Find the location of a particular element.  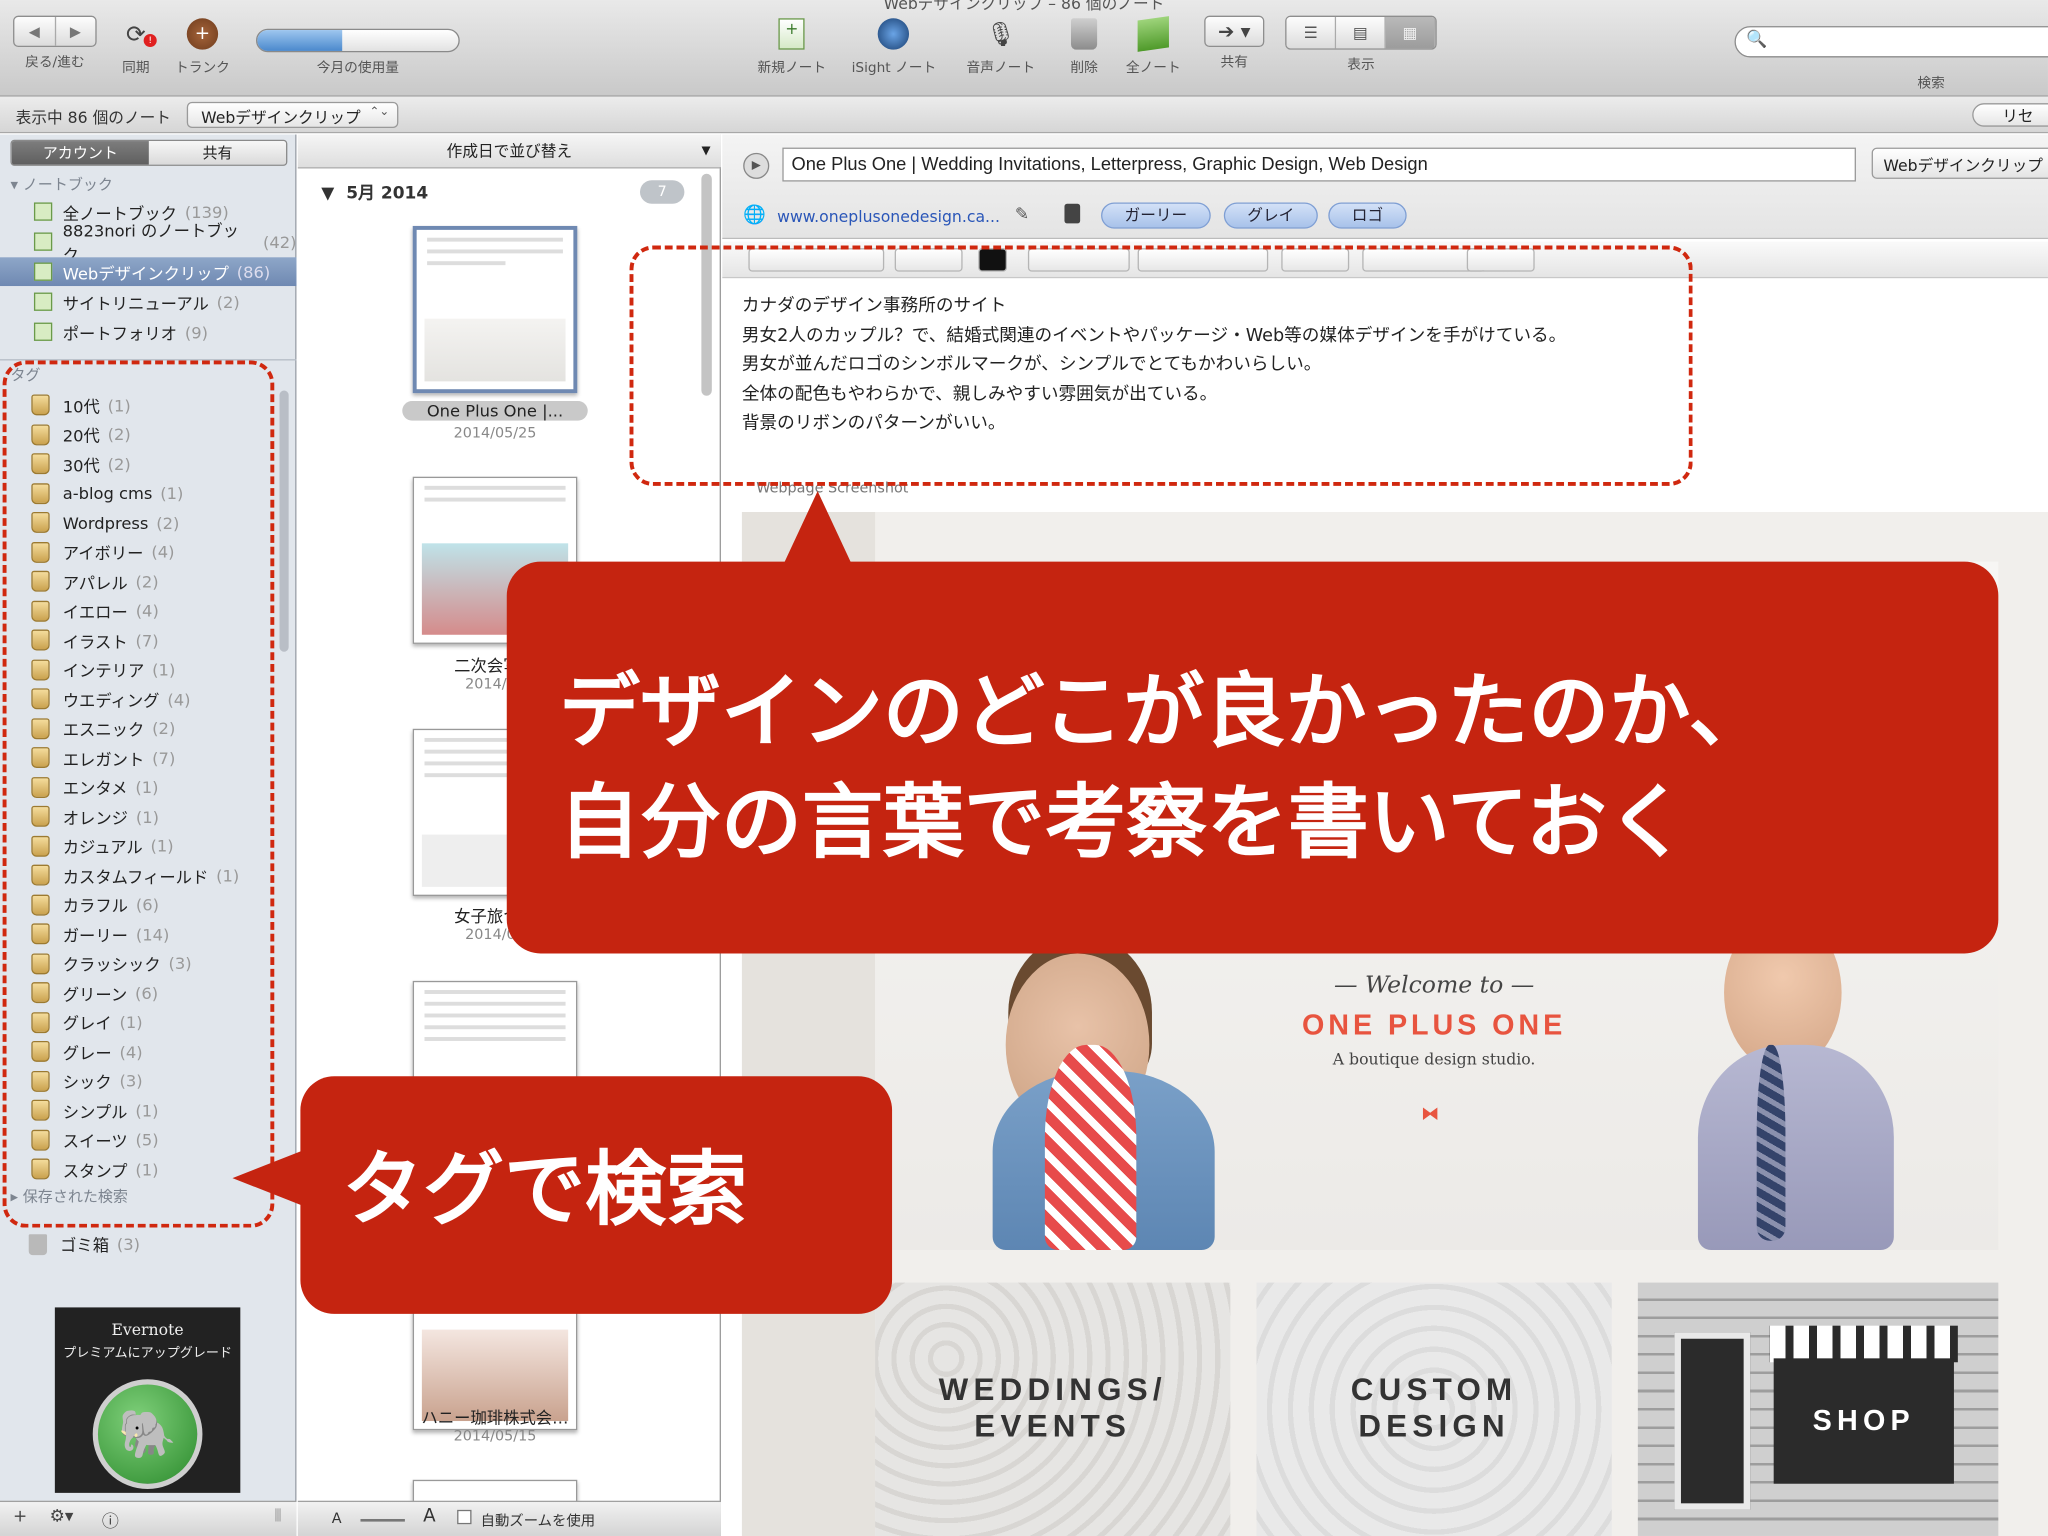

auto-zoom-label: 自動ズームを使用 is located at coordinates (538, 1521).